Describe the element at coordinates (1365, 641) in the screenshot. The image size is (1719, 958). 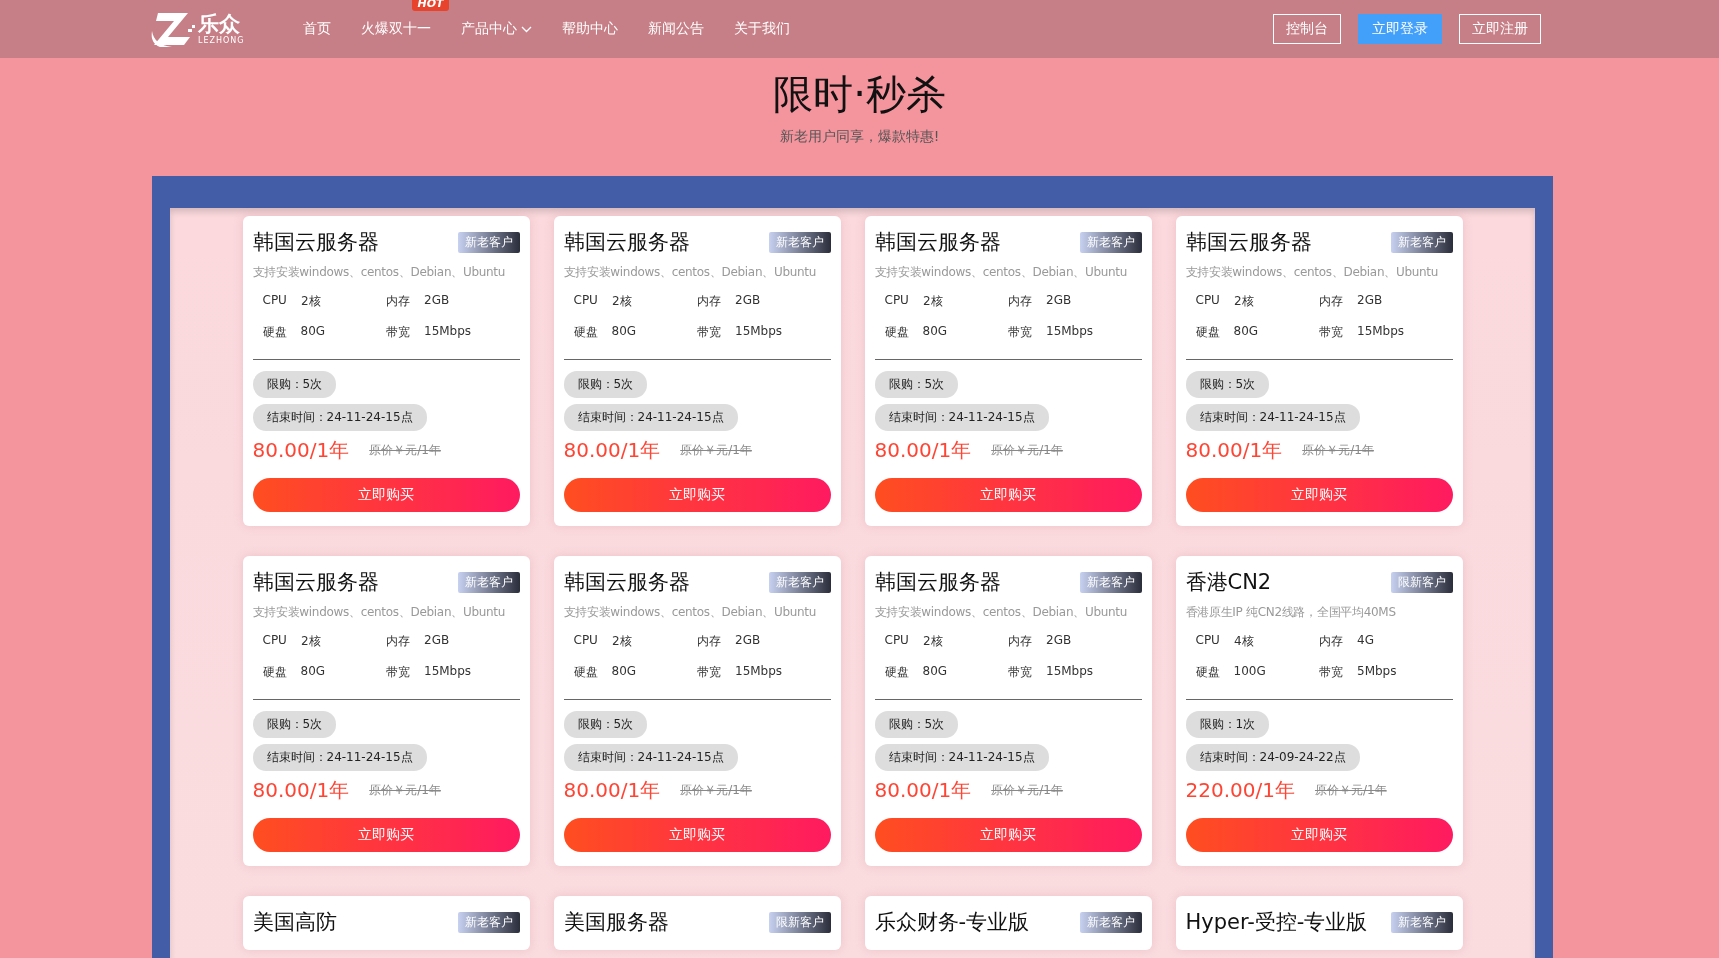
I see `spec-value: 4G` at that location.